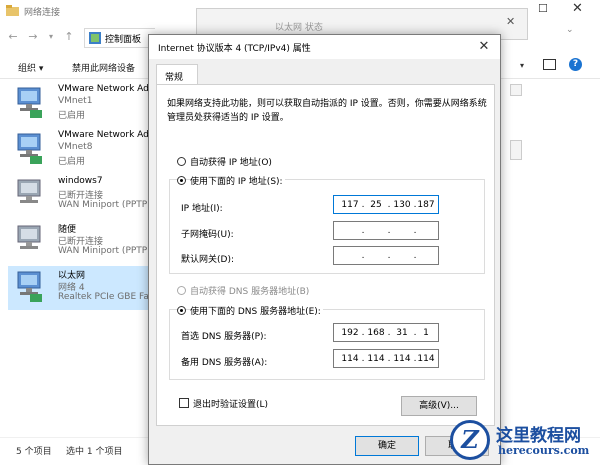  Describe the element at coordinates (181, 310) in the screenshot. I see `manual-dns-radio` at that location.